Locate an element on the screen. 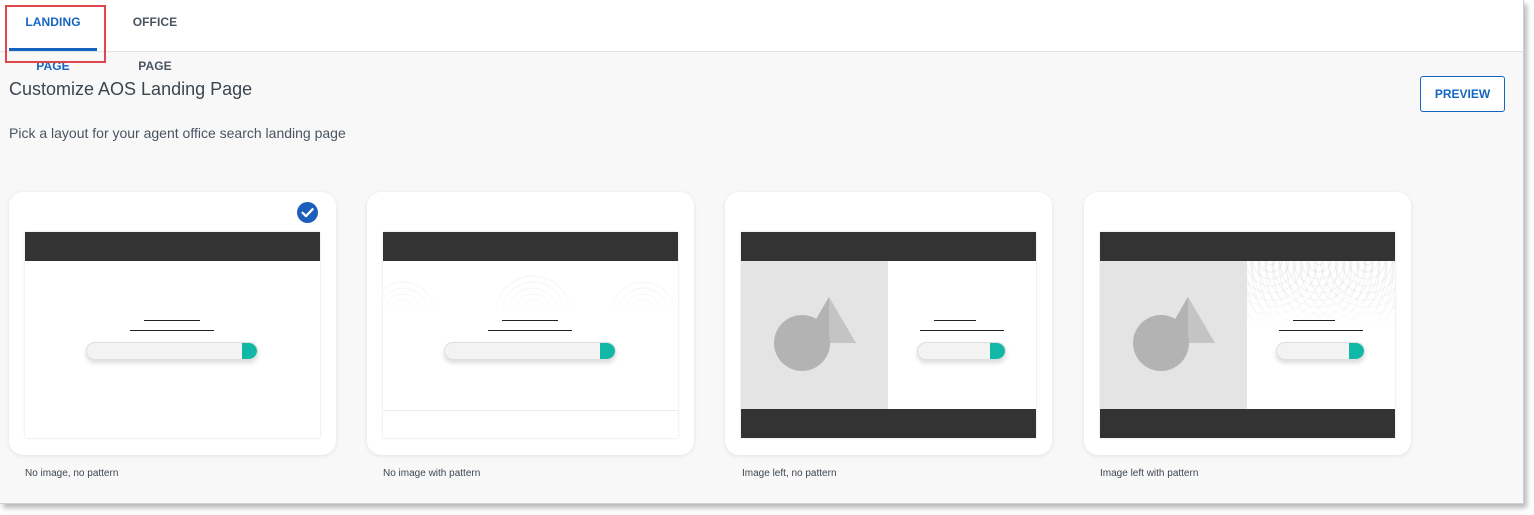  selected-check-icon is located at coordinates (307, 212).